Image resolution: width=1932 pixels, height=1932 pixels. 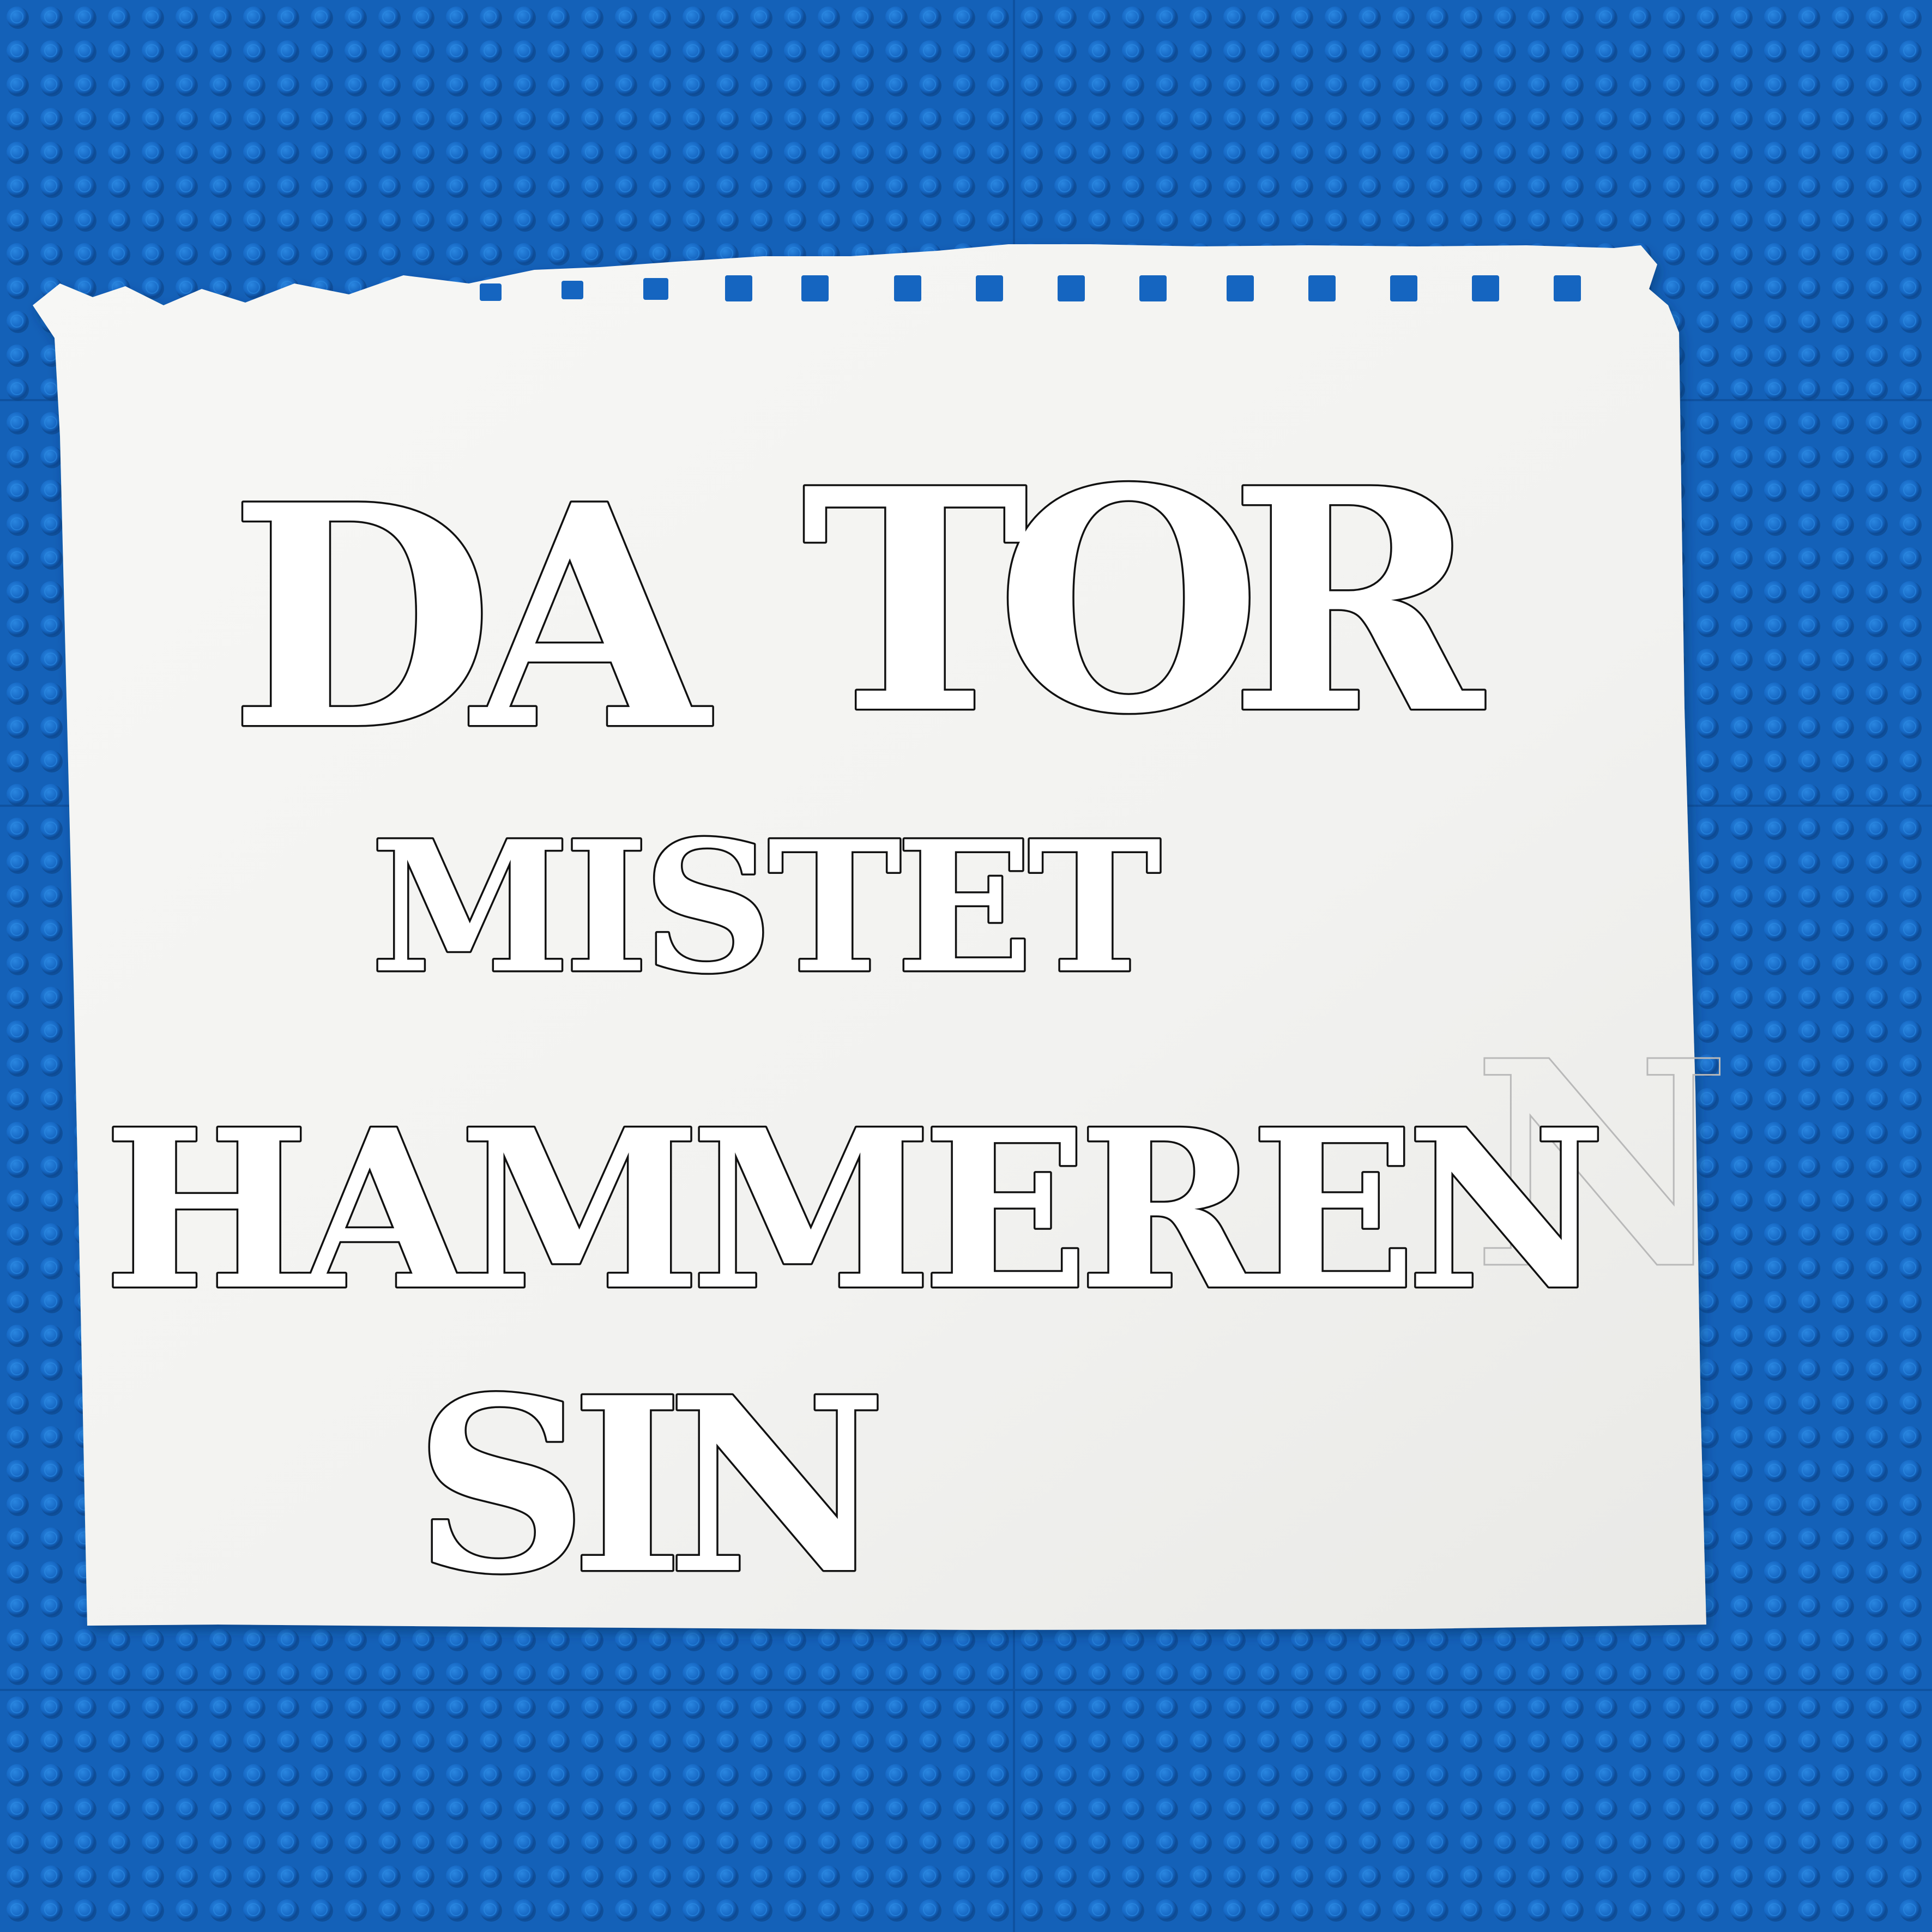 I want to click on word-sin: SIN, so click(x=645, y=1486).